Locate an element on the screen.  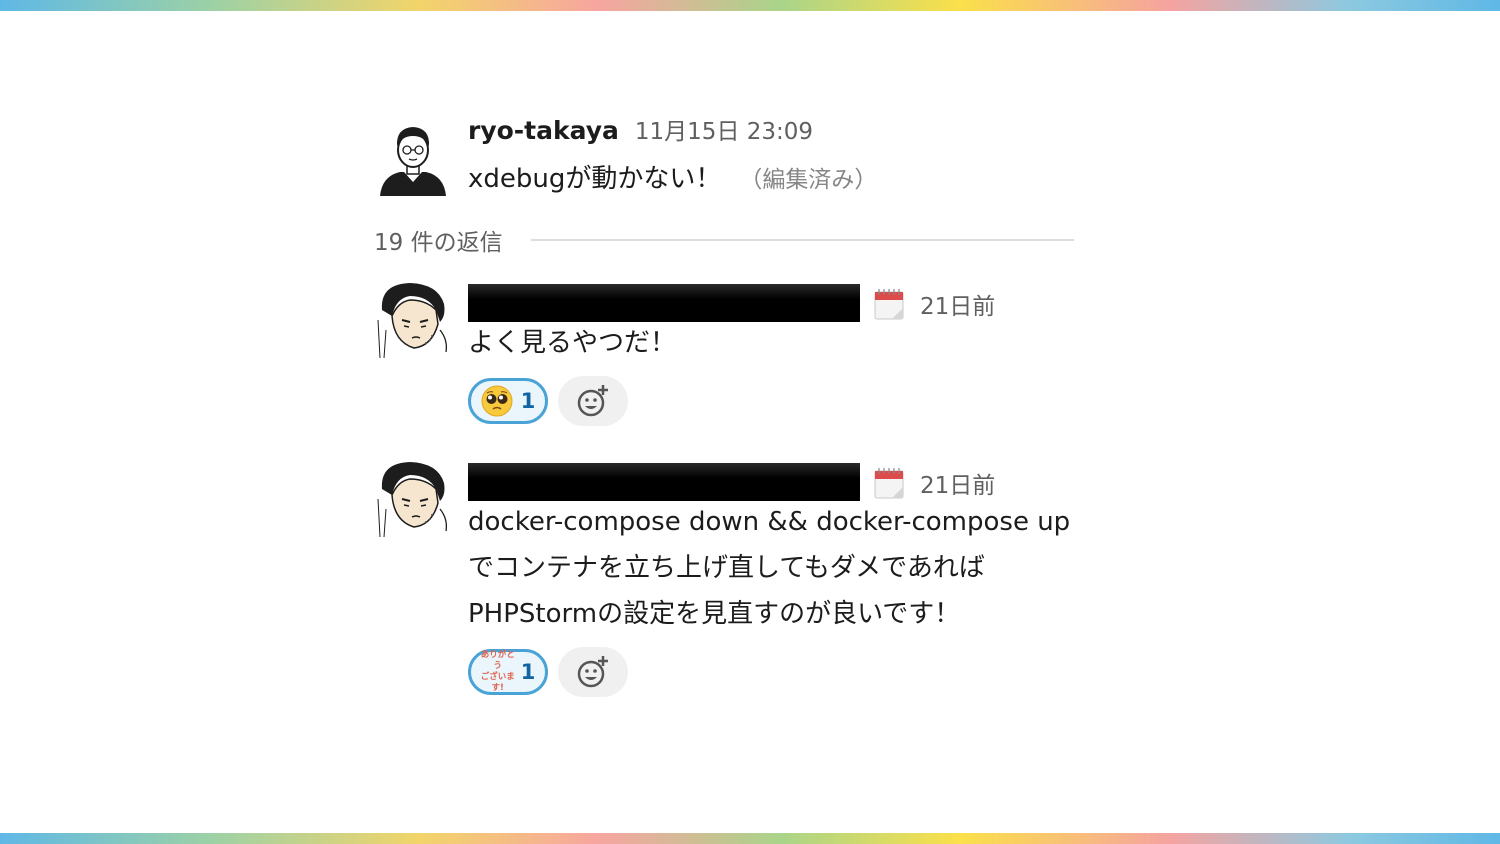
emoji-label-bottom: ございます! is located at coordinates (497, 682).